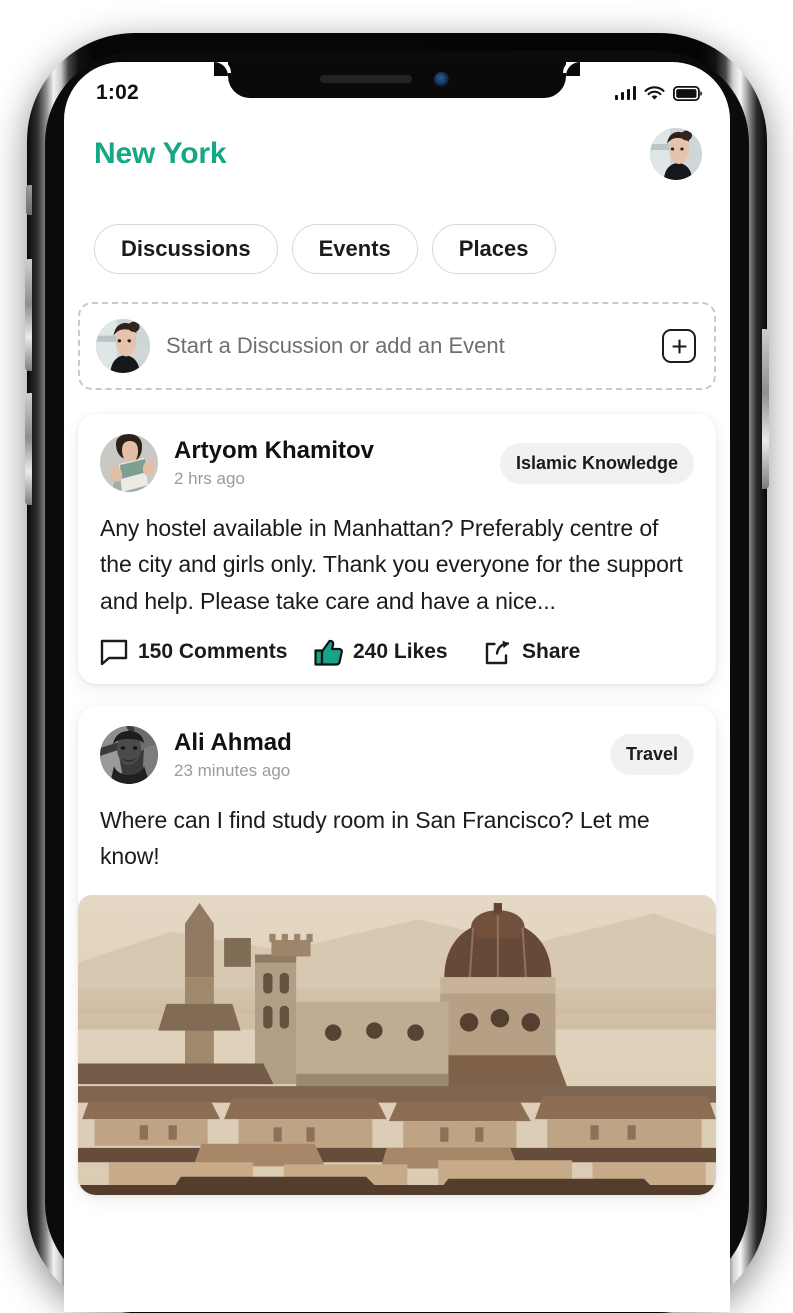 This screenshot has height=1313, width=793. Describe the element at coordinates (493, 249) in the screenshot. I see `tab-places: Places` at that location.